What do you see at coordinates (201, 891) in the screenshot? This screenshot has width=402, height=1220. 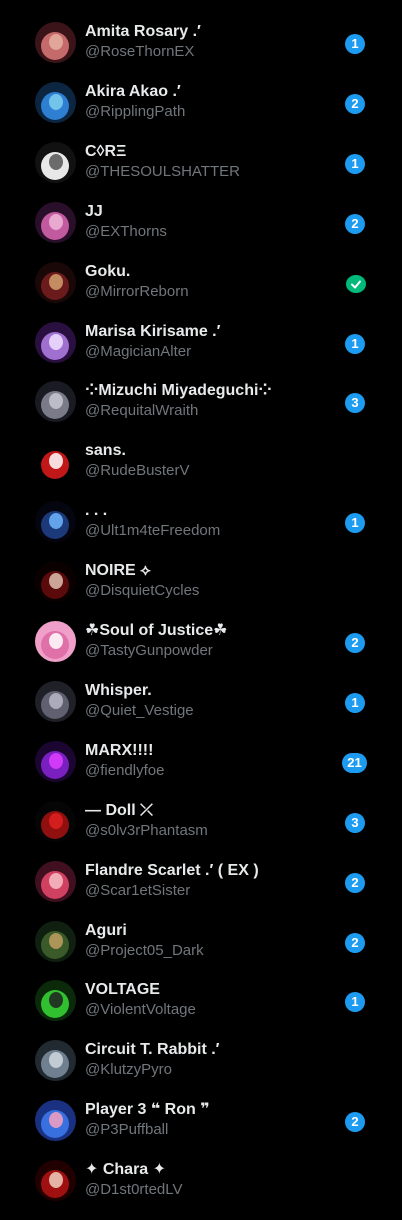 I see `conversation-row: Flandre Scarlet .′ ( EX ) @Scar1etSister 2` at bounding box center [201, 891].